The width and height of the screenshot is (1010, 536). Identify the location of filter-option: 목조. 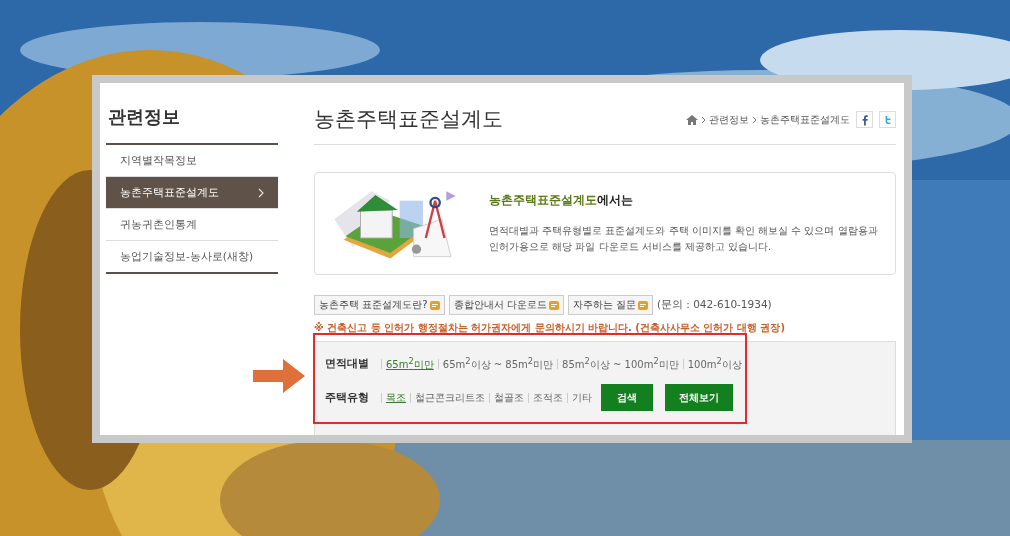
(396, 397).